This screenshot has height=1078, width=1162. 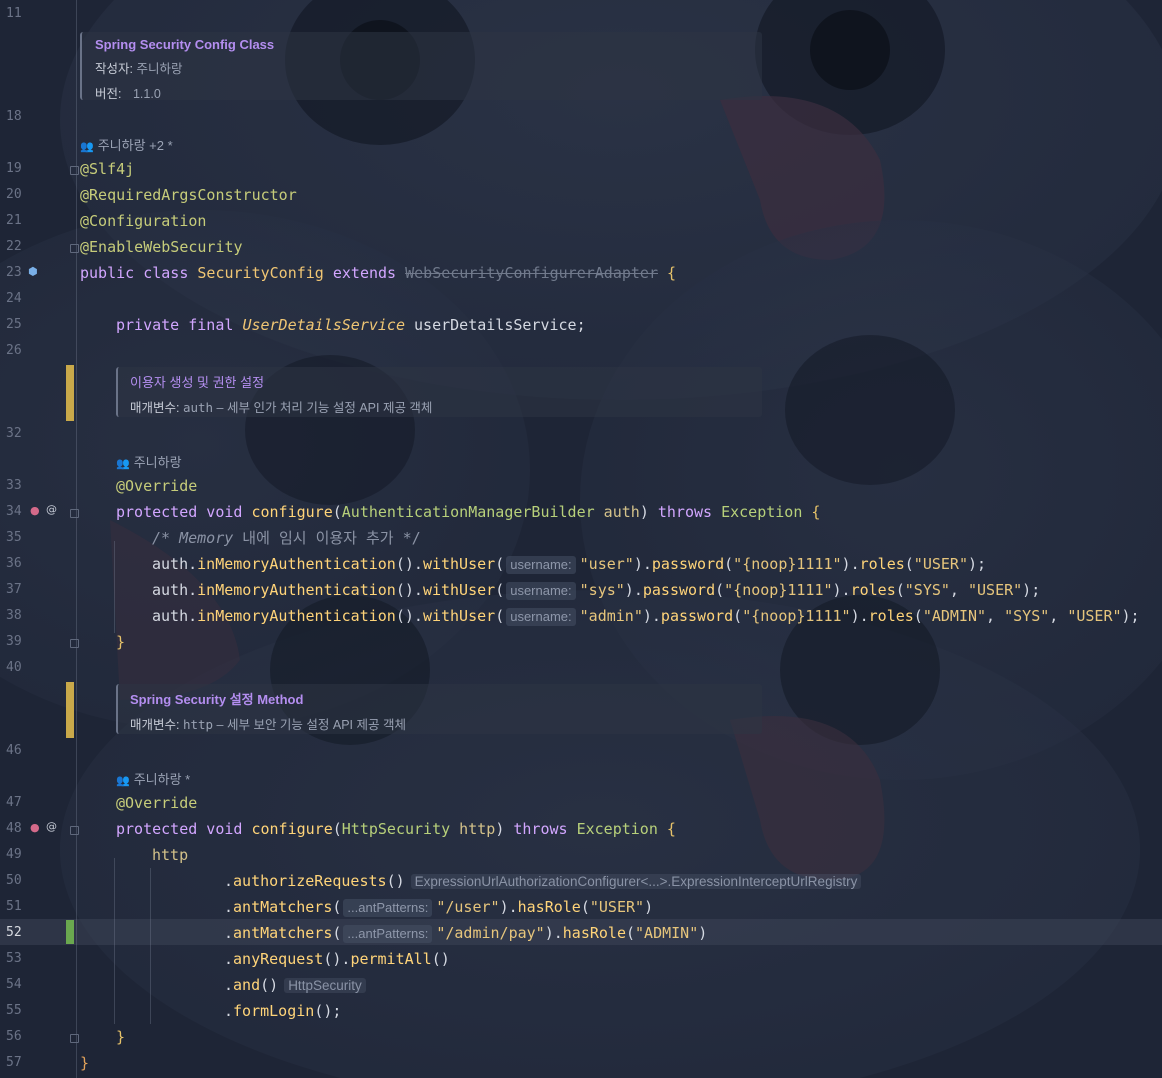 I want to click on class-name: SecurityConfig, so click(x=260, y=273).